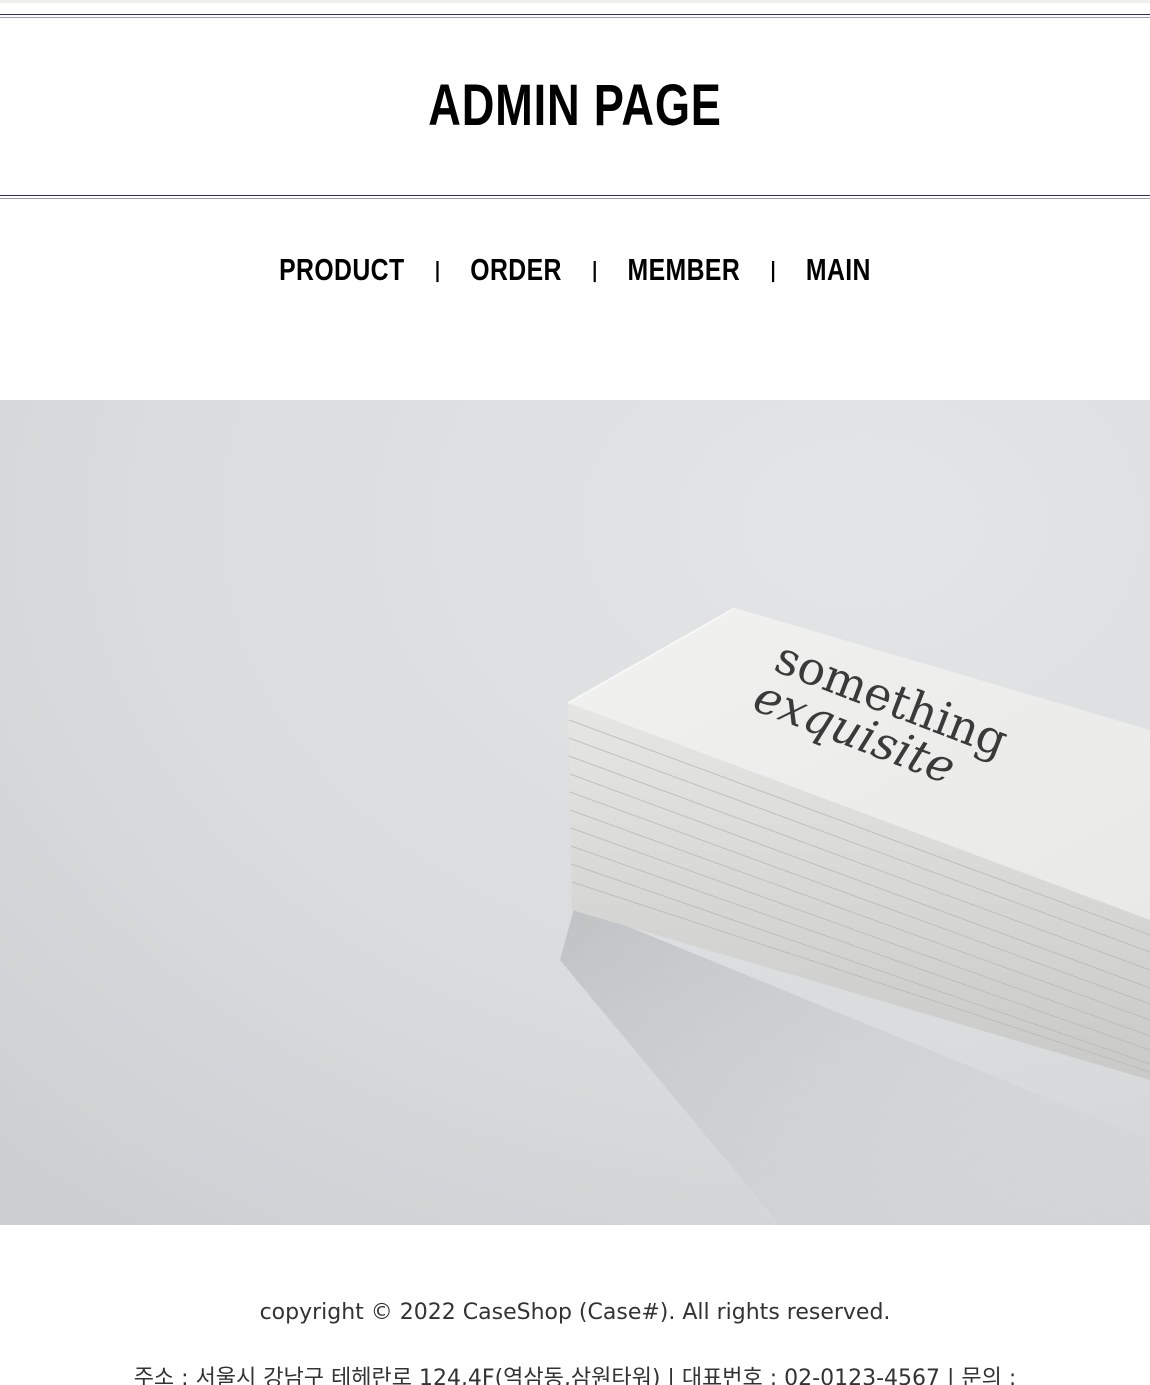 The width and height of the screenshot is (1150, 1385). I want to click on header-bottom-rule, so click(575, 197).